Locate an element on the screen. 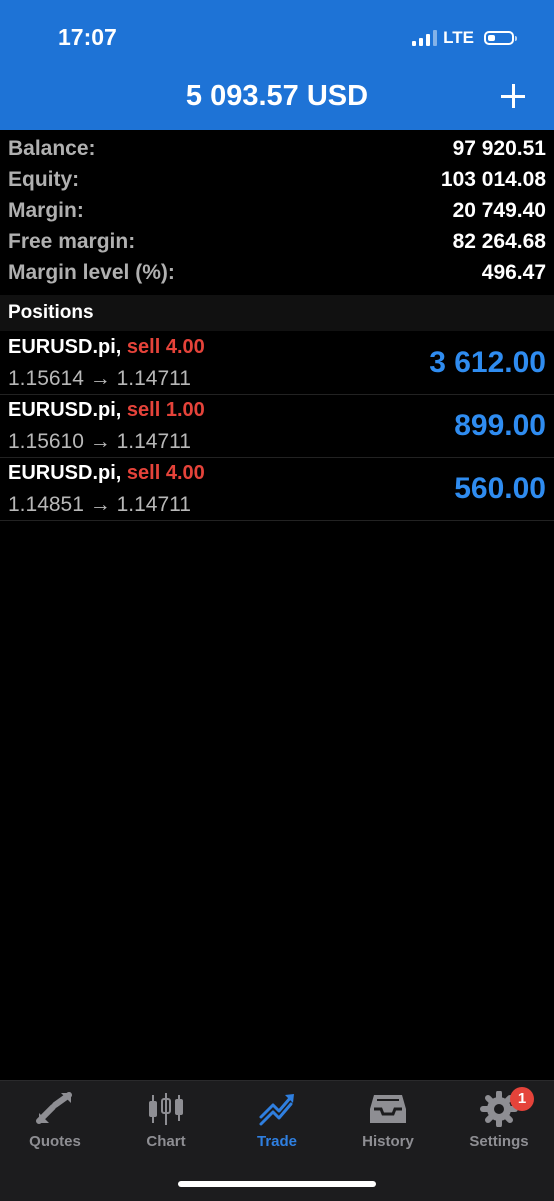  home-indicator is located at coordinates (277, 1184).